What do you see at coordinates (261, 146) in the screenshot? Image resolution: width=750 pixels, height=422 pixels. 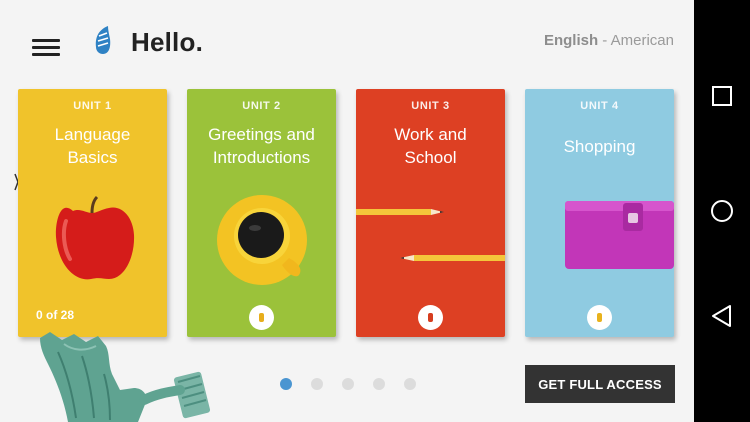 I see `unit-name: Greetings and Introductions` at bounding box center [261, 146].